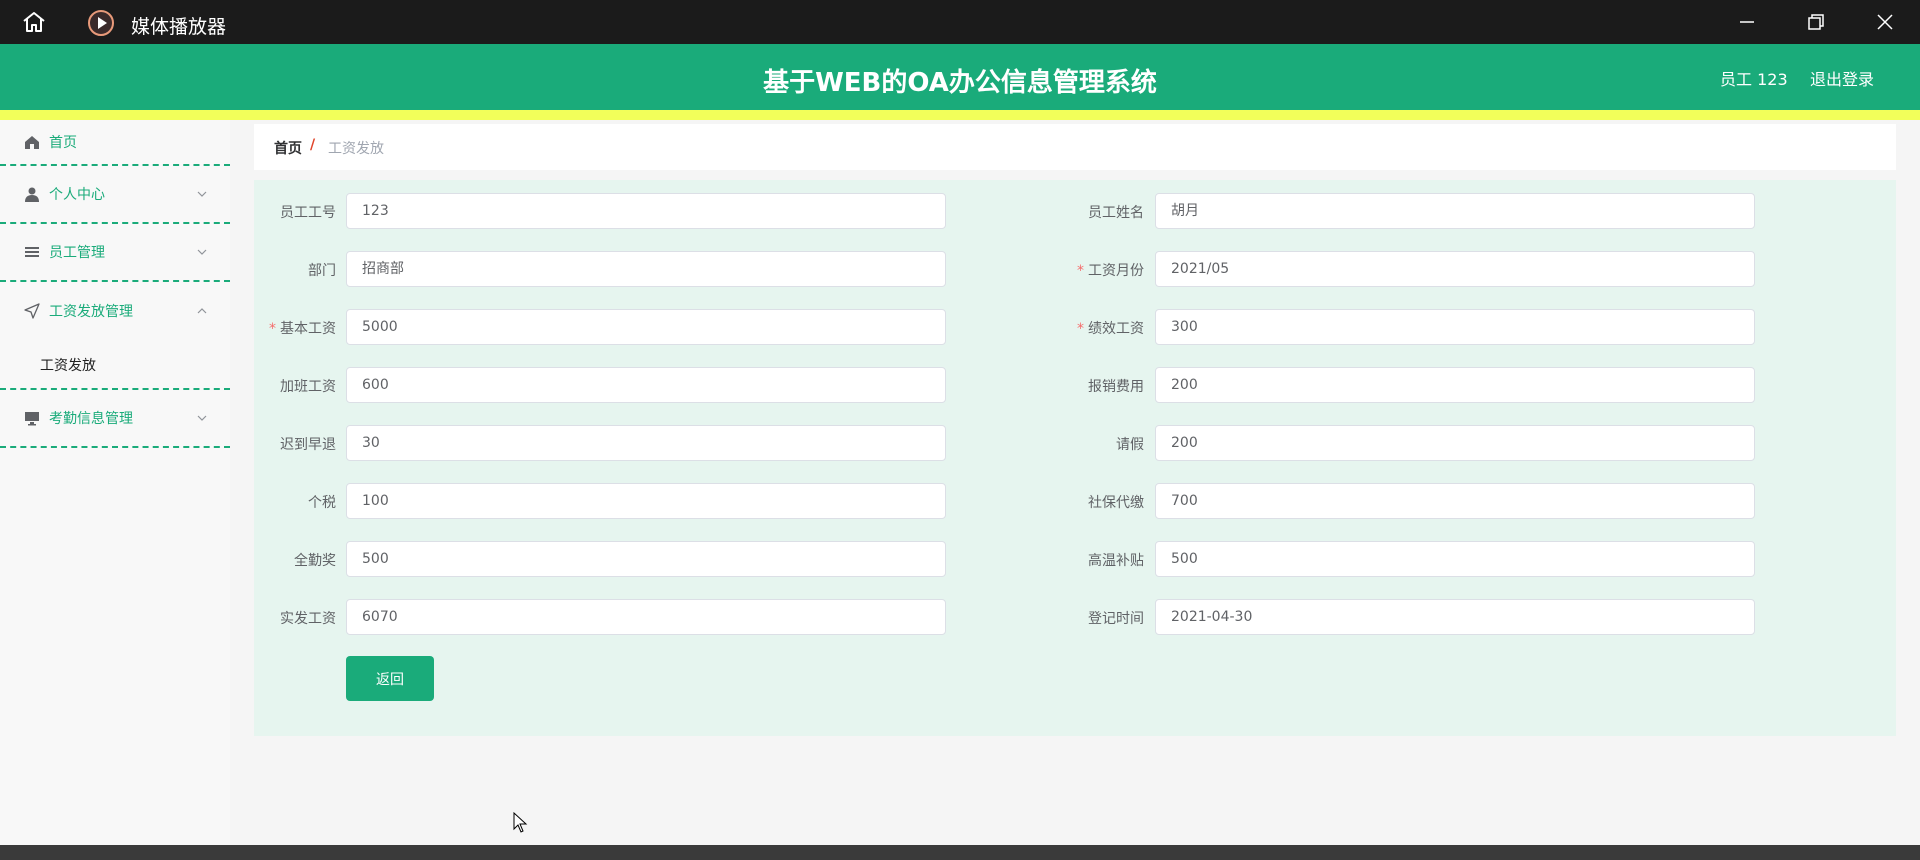  What do you see at coordinates (1455, 617) in the screenshot?
I see `record-time-field: 2021-04-30` at bounding box center [1455, 617].